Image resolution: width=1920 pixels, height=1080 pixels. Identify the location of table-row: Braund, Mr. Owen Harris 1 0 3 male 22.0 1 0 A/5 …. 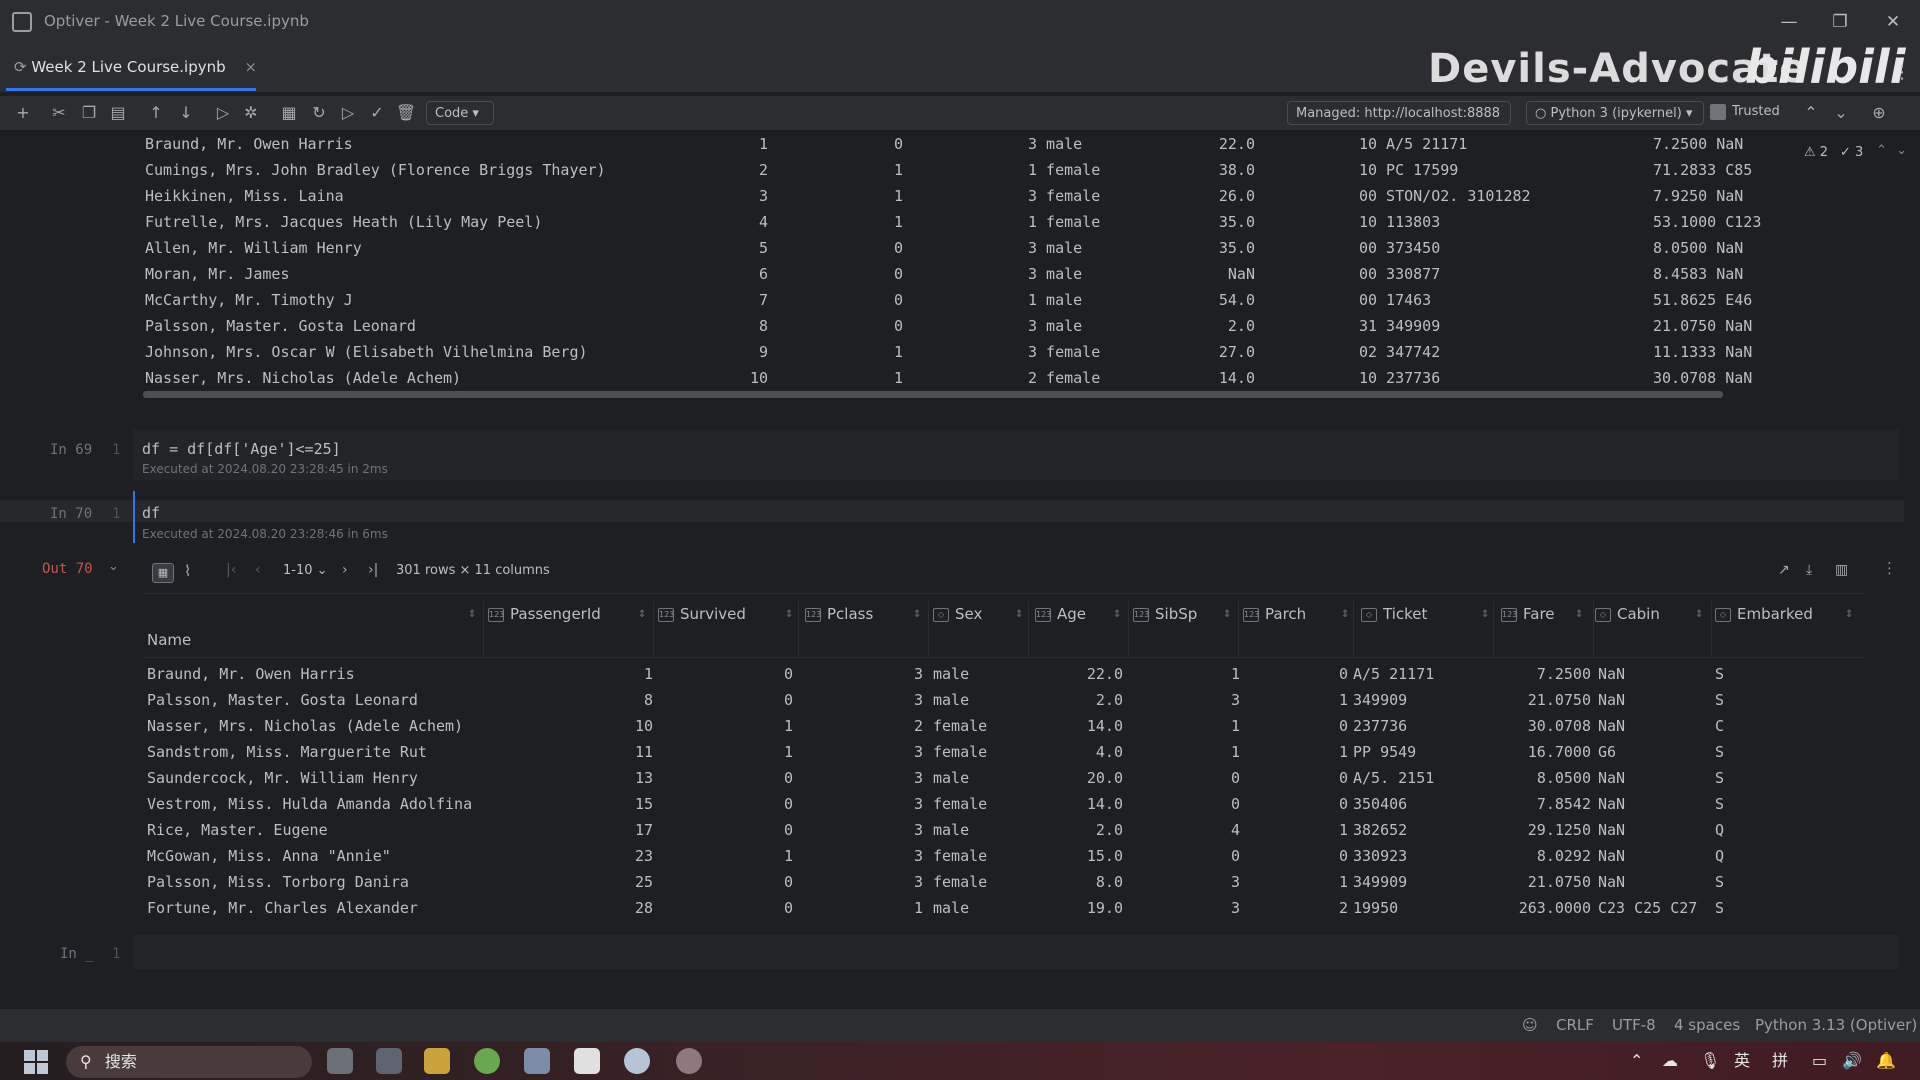
(1004, 674).